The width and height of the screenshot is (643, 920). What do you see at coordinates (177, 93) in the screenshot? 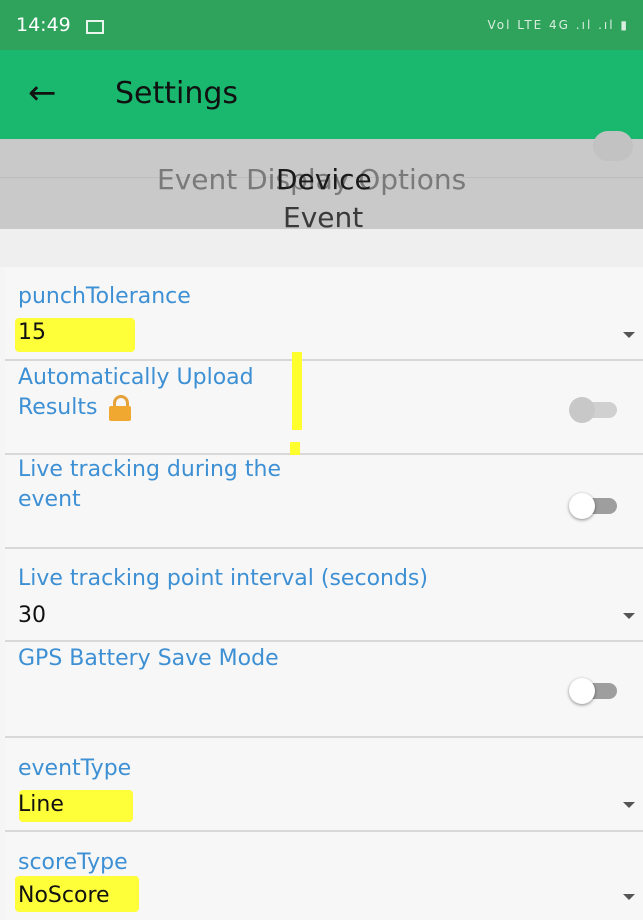
I see `page-title: Settings` at bounding box center [177, 93].